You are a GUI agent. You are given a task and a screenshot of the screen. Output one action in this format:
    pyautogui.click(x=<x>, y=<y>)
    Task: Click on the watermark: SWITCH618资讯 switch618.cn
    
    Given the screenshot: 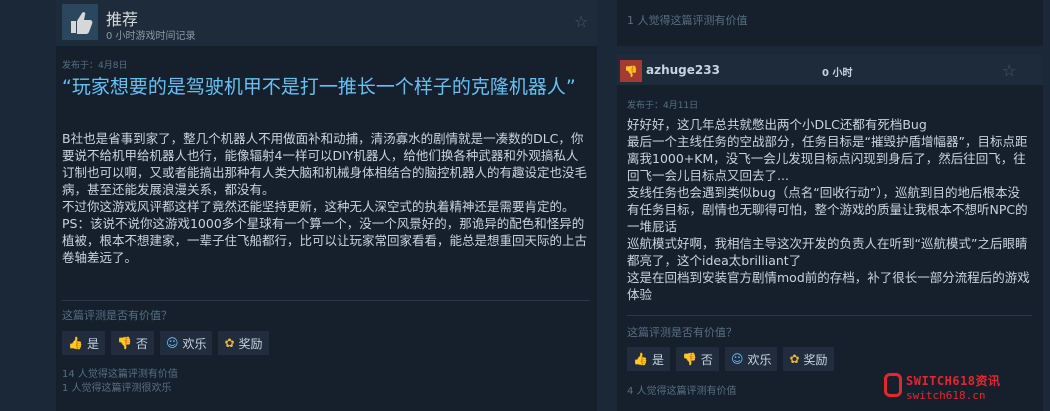 What is the action you would take?
    pyautogui.click(x=967, y=389)
    